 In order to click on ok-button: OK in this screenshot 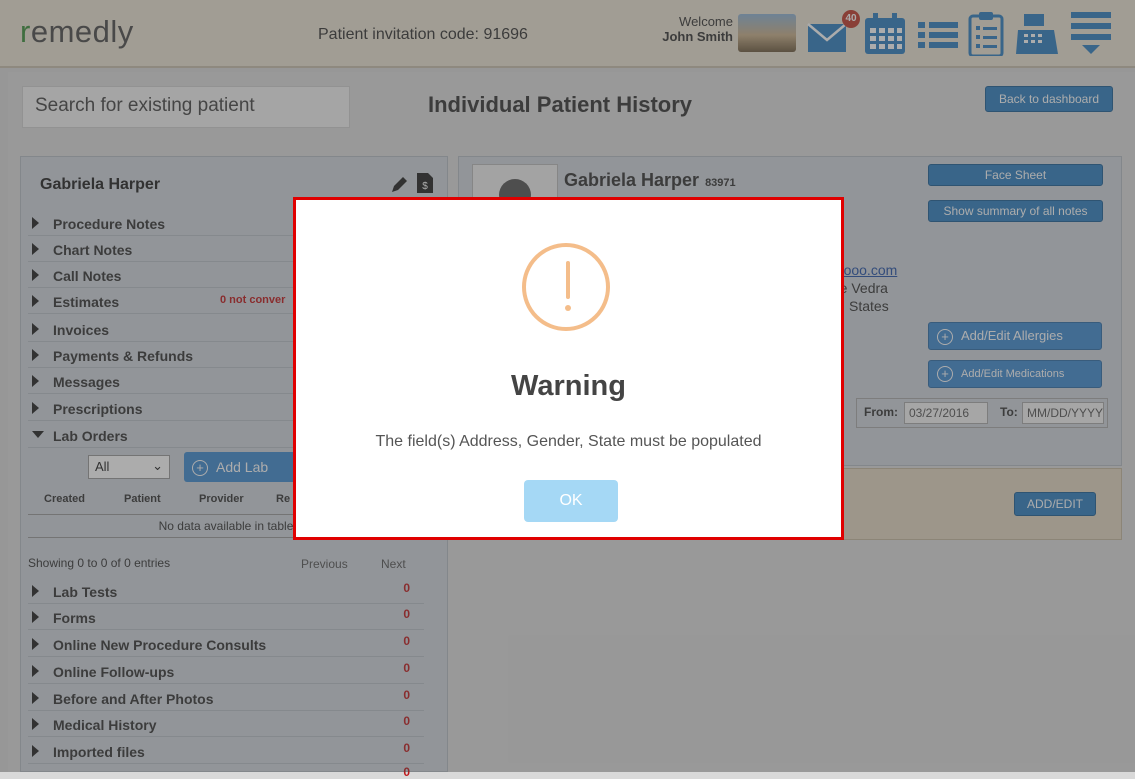, I will do `click(571, 501)`.